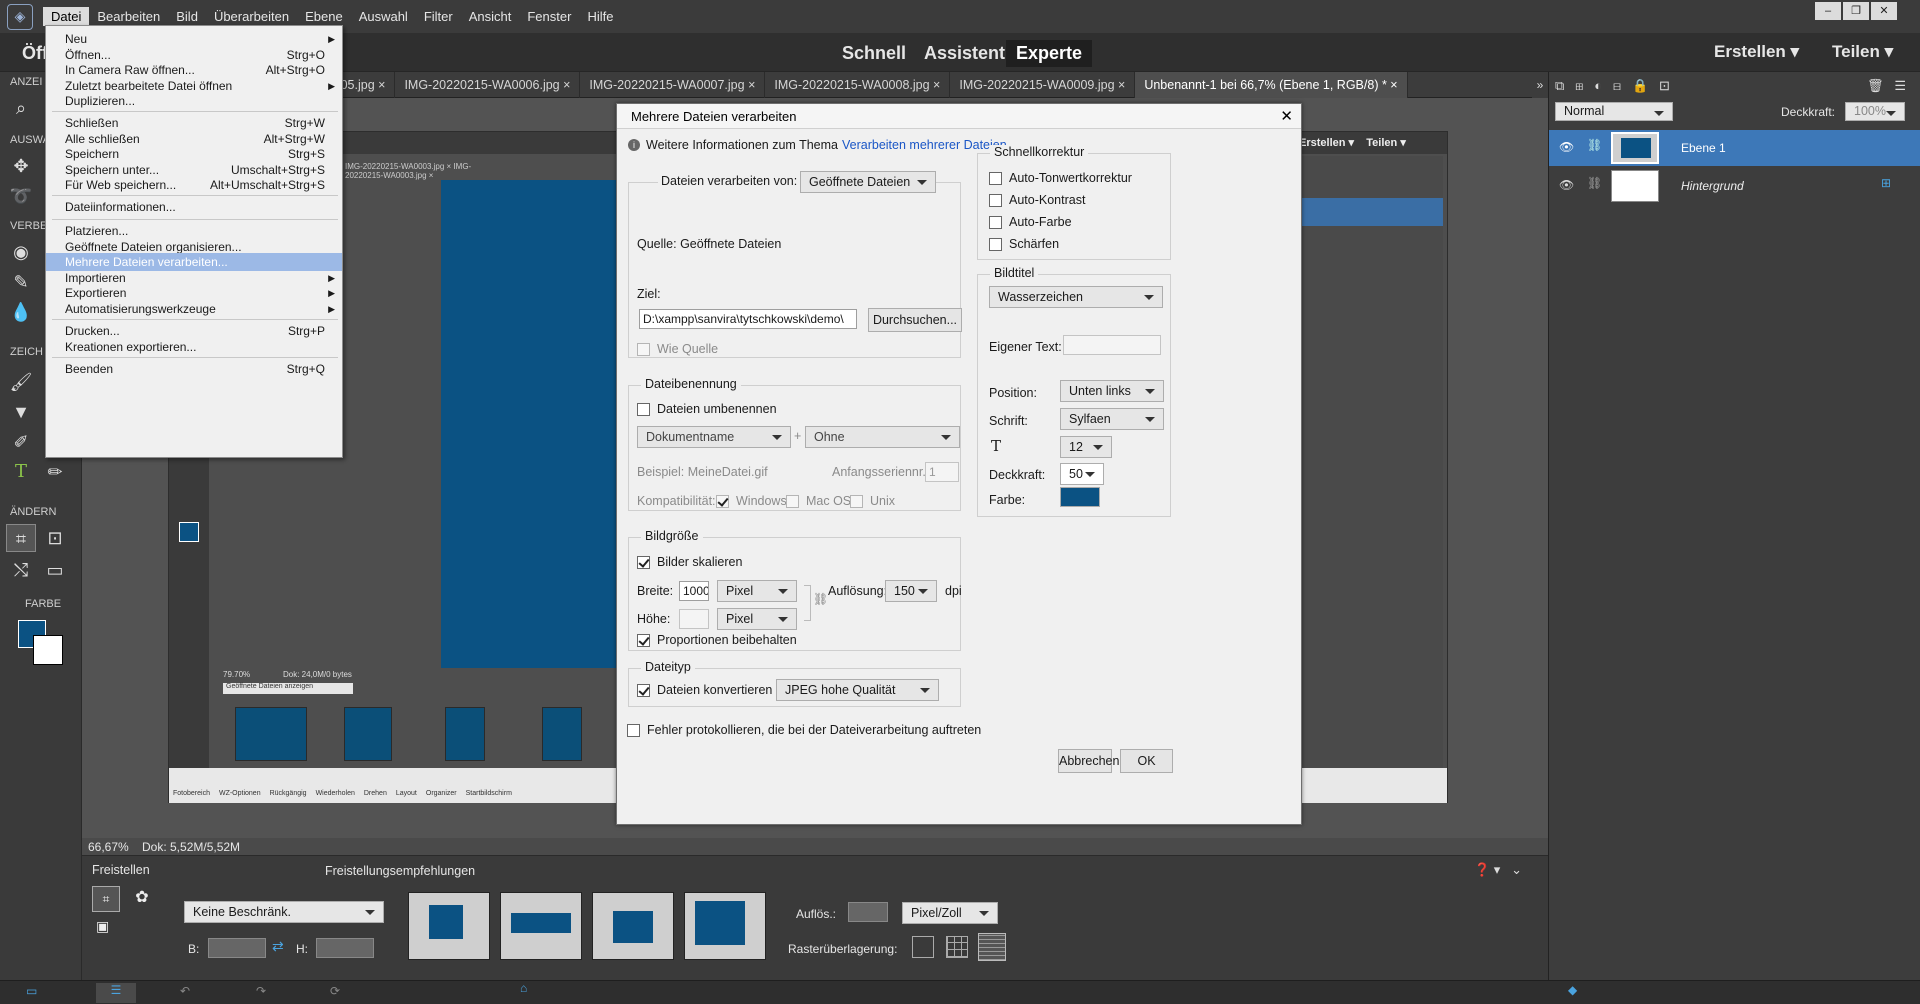 This screenshot has height=1004, width=1920. Describe the element at coordinates (964, 53) in the screenshot. I see `mode-guided: Assistent` at that location.